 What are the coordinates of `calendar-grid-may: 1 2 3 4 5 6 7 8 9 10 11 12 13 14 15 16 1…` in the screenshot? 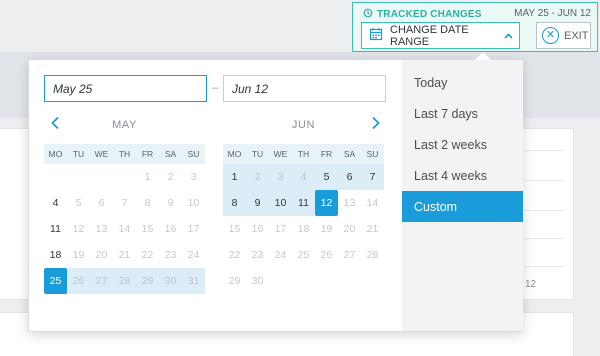 It's located at (124, 229).